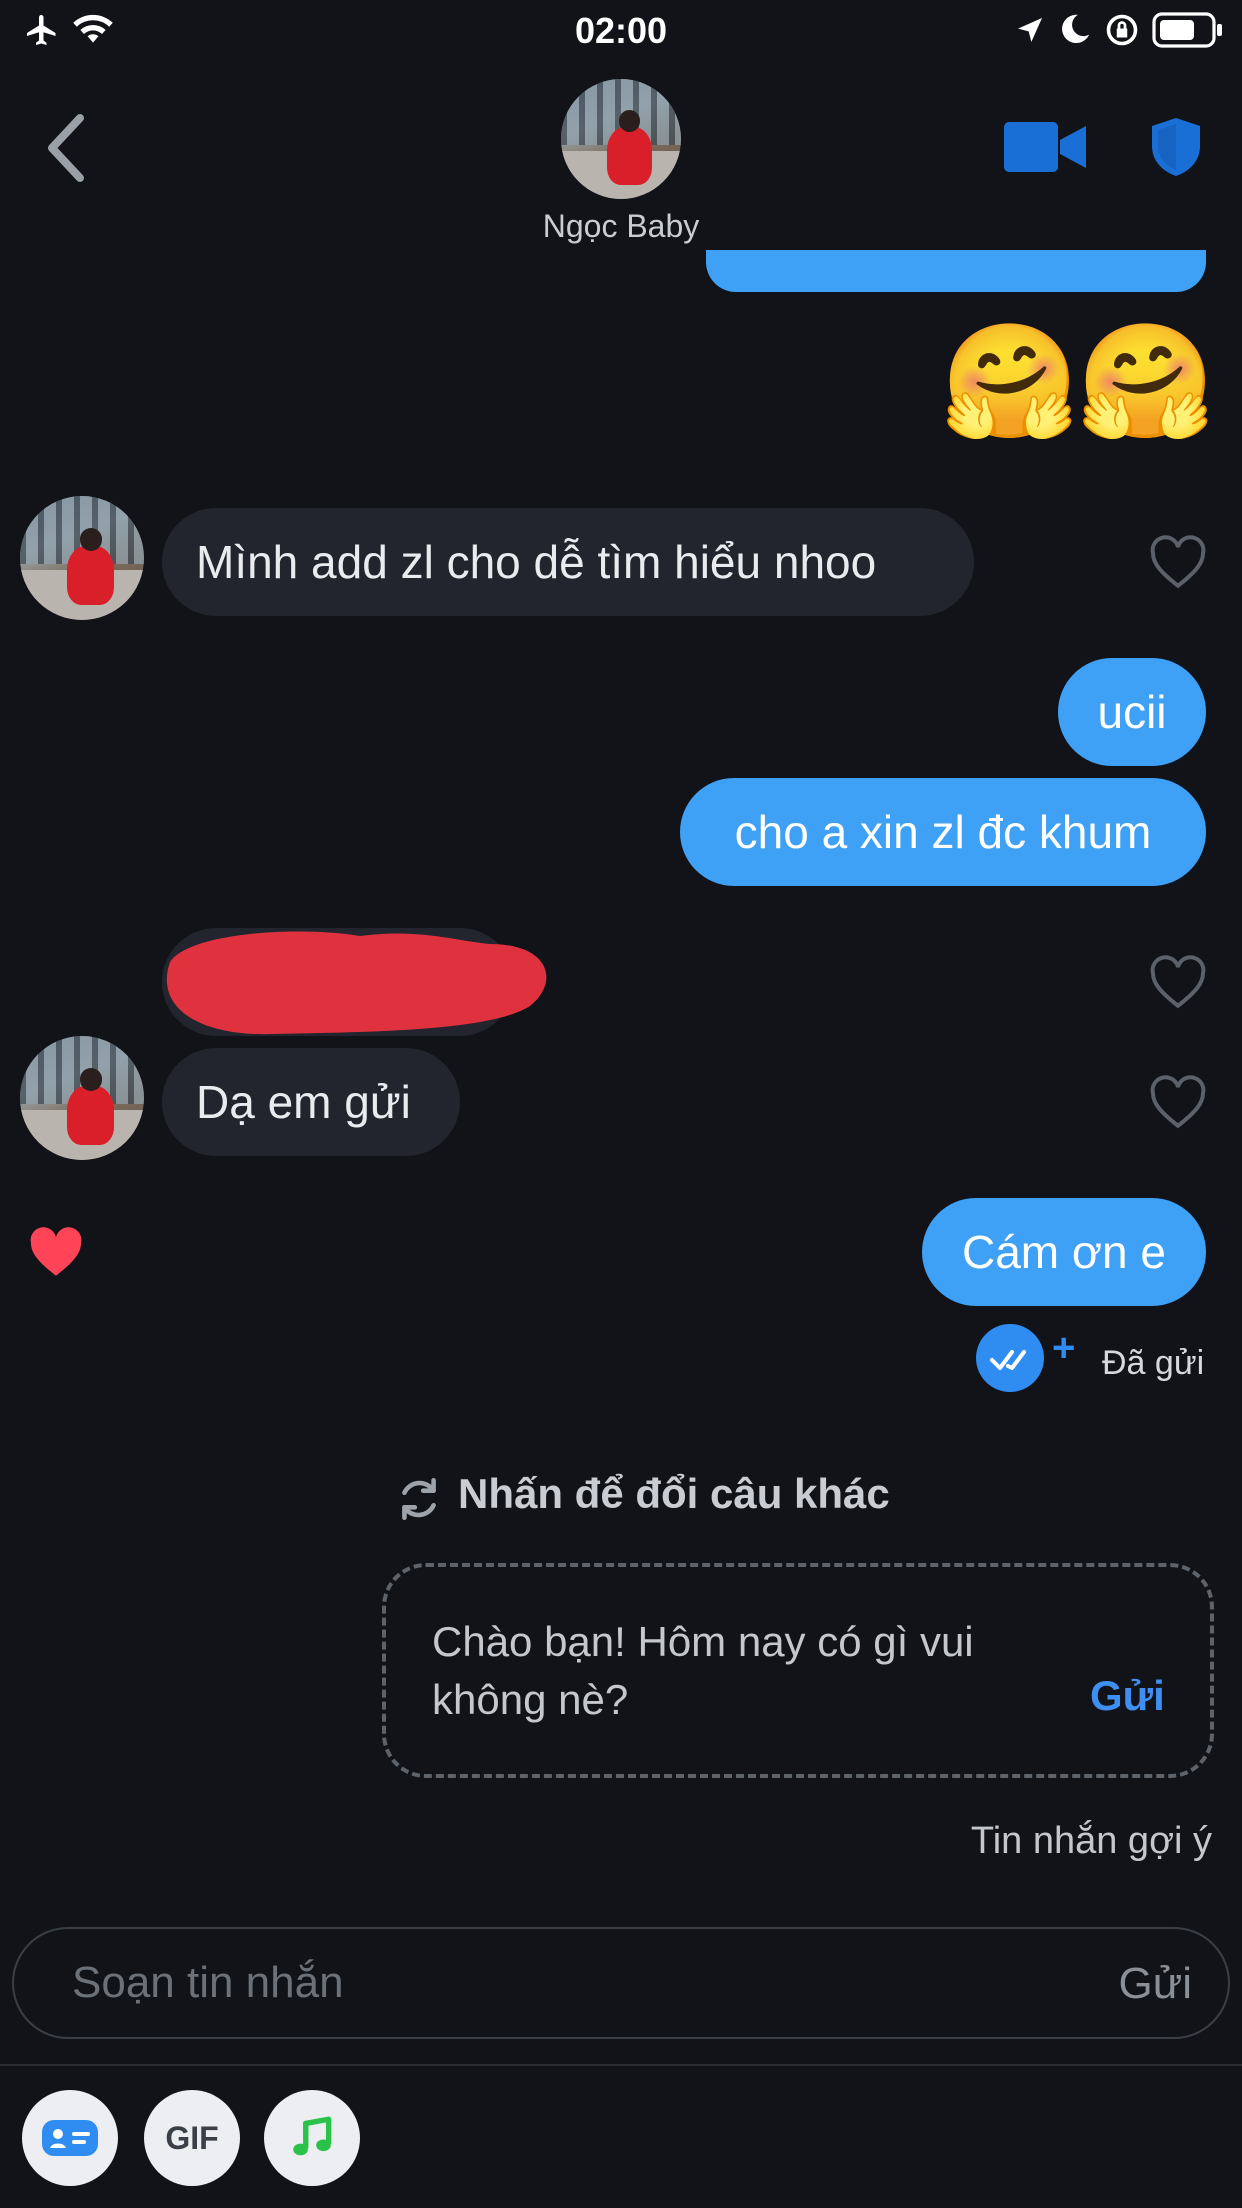 Image resolution: width=1242 pixels, height=2208 pixels. I want to click on music-button, so click(312, 2138).